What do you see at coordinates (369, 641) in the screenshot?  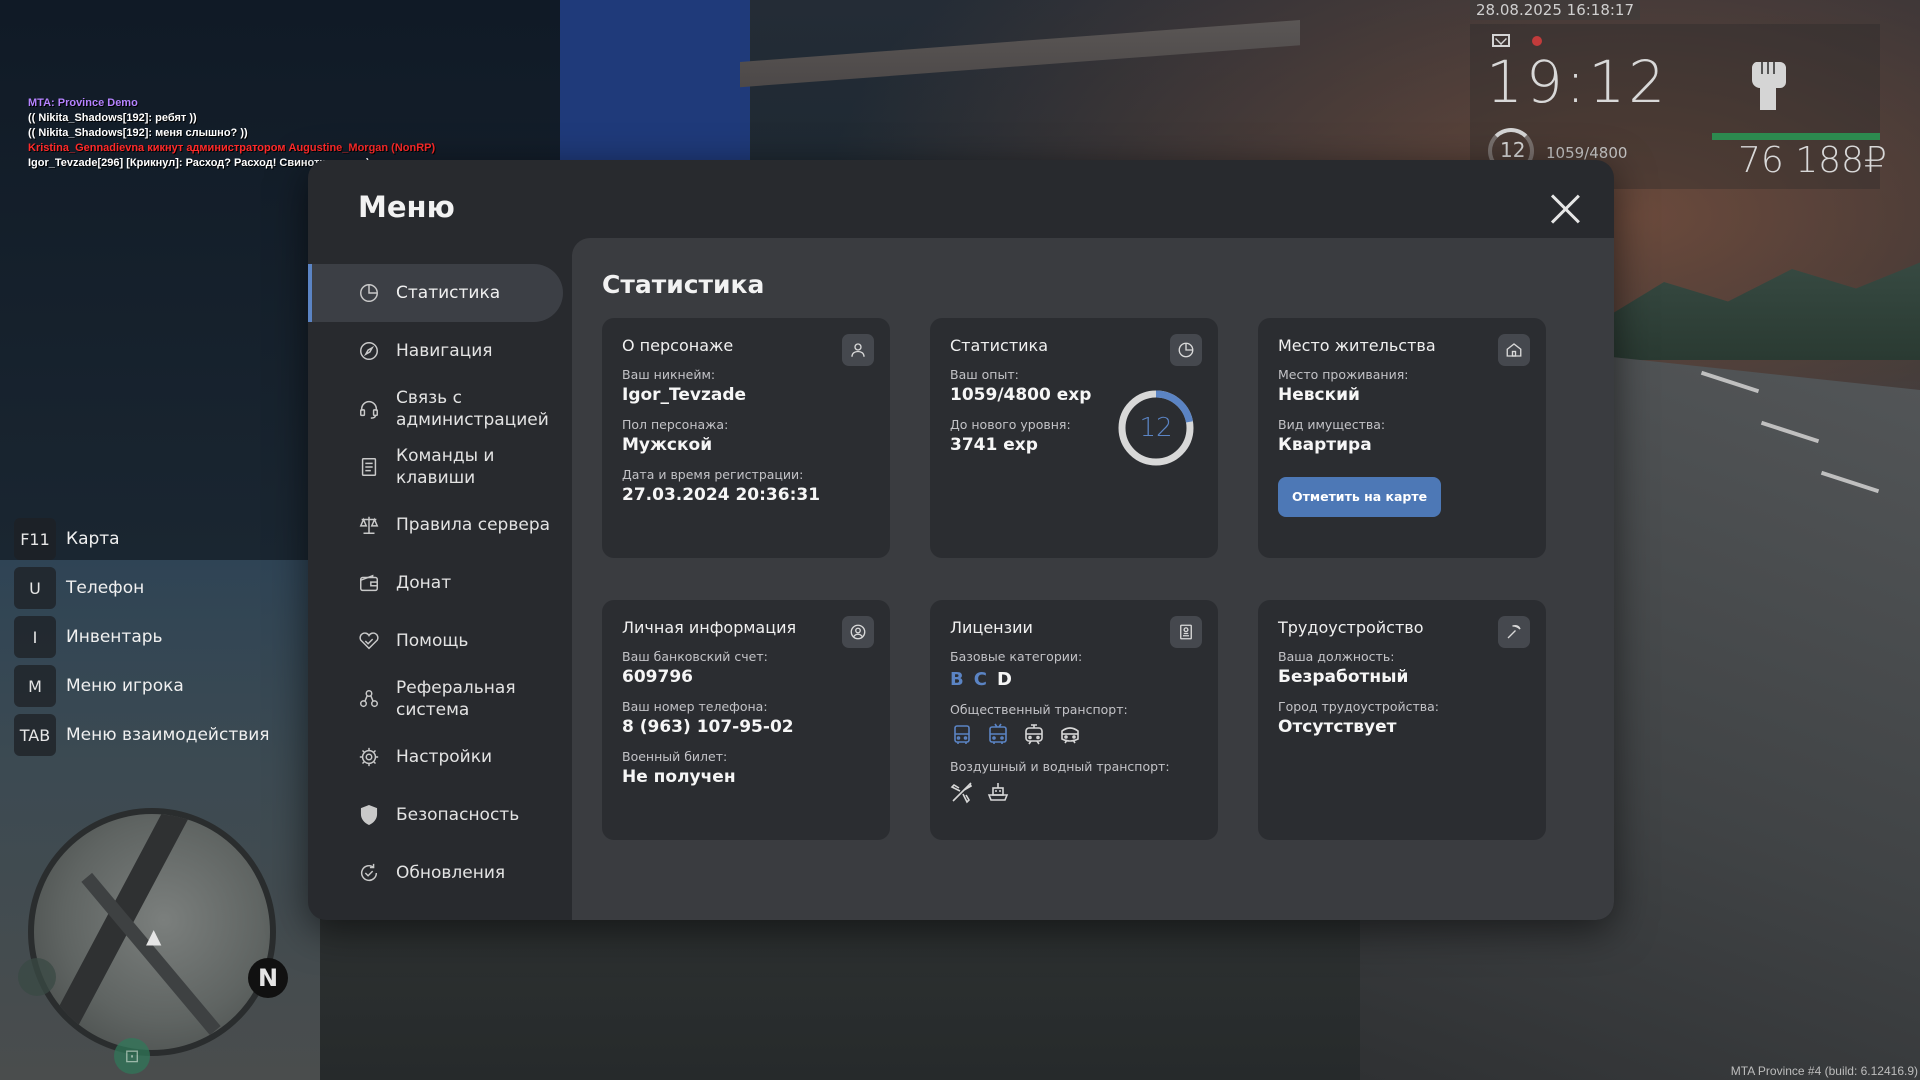 I see `handshake-icon` at bounding box center [369, 641].